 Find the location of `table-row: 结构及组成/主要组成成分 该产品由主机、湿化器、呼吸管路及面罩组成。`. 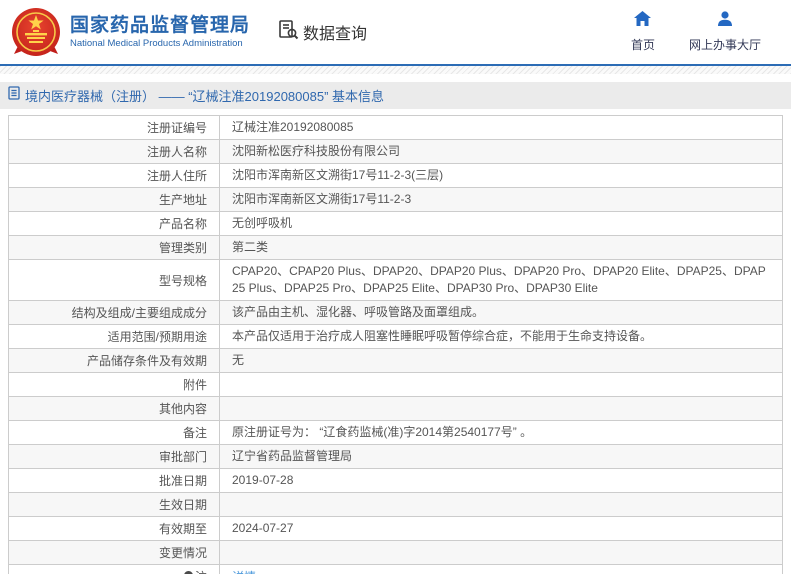

table-row: 结构及组成/主要组成成分 该产品由主机、湿化器、呼吸管路及面罩组成。 is located at coordinates (395, 312).